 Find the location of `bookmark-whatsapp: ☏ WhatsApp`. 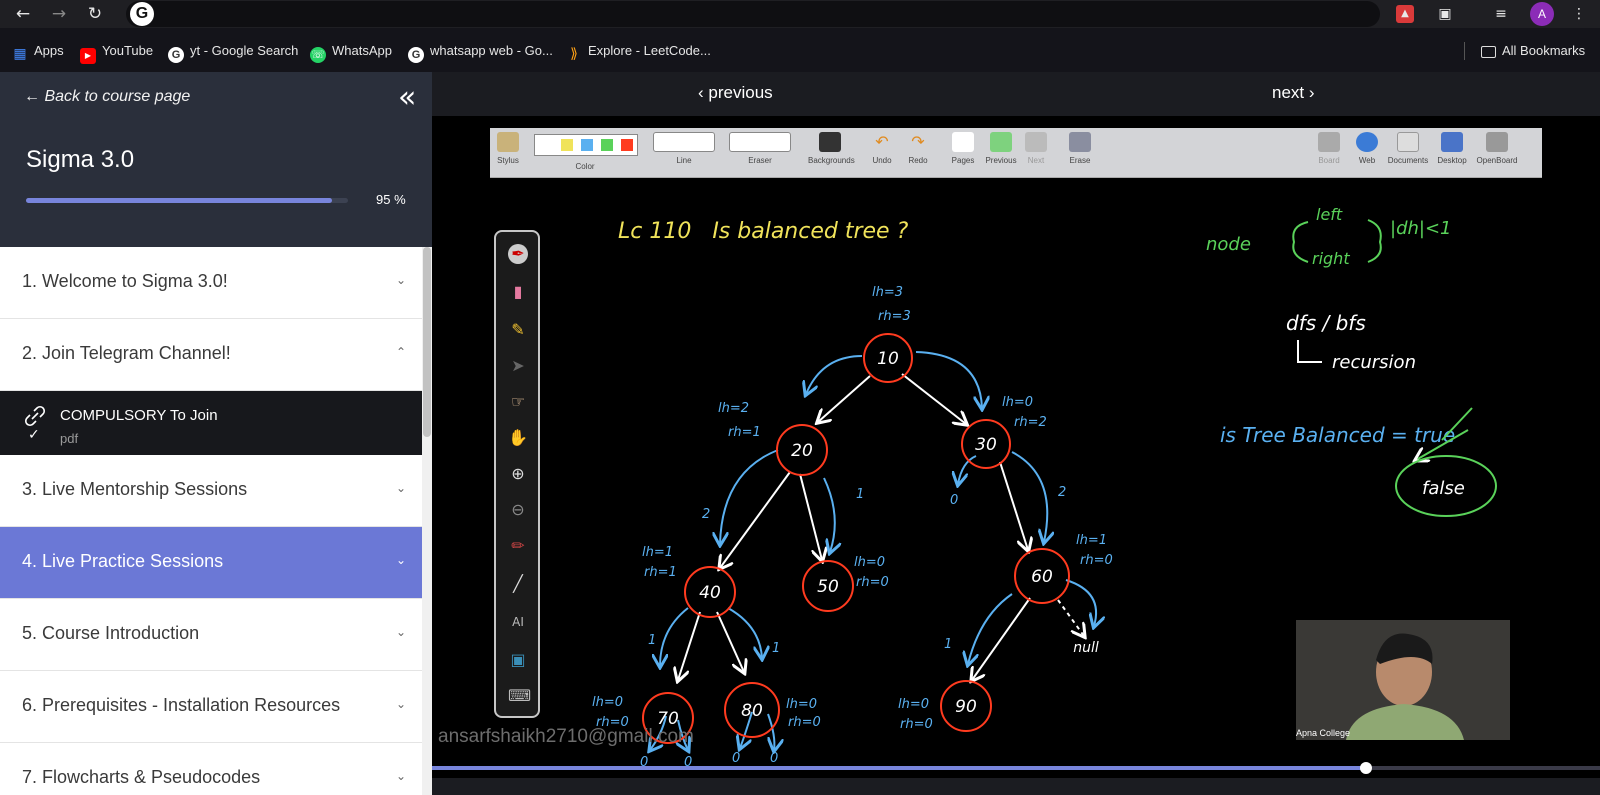

bookmark-whatsapp: ☏ WhatsApp is located at coordinates (351, 52).